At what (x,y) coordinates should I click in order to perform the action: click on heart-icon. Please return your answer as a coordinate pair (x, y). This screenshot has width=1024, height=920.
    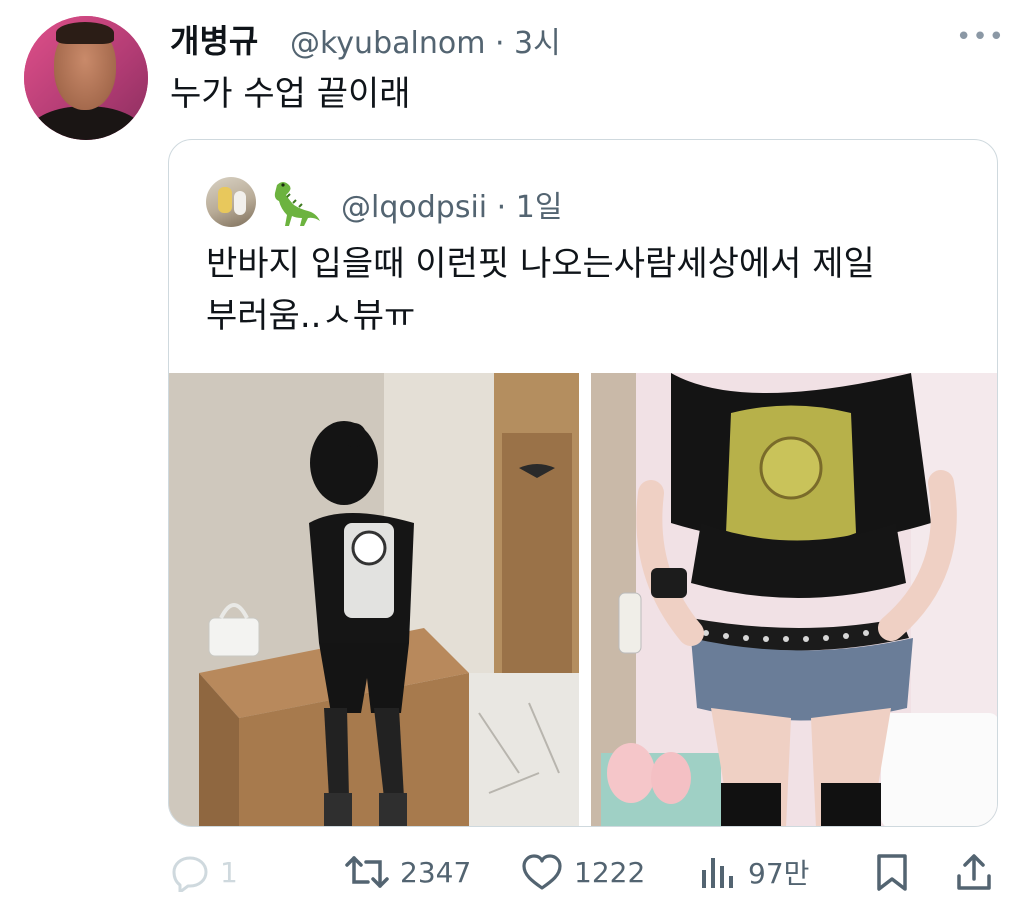
    Looking at the image, I should click on (542, 872).